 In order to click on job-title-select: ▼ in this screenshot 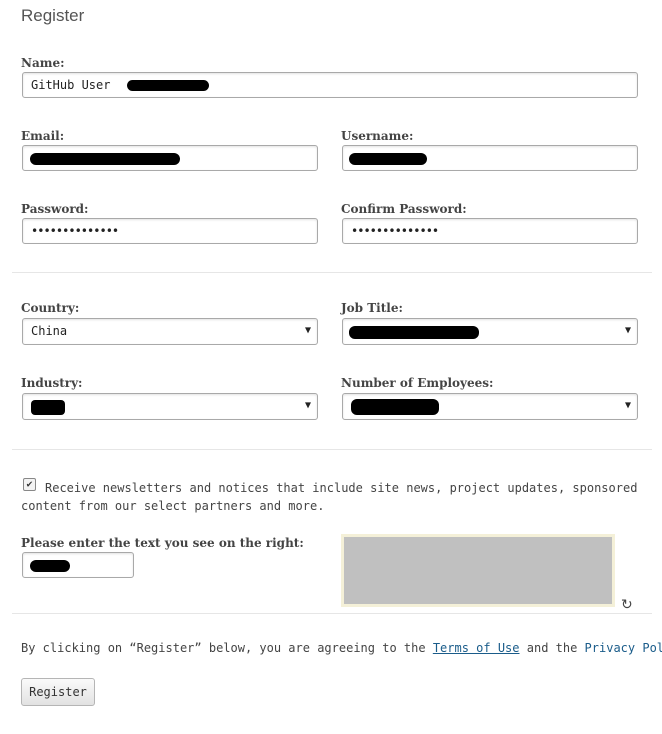, I will do `click(490, 331)`.